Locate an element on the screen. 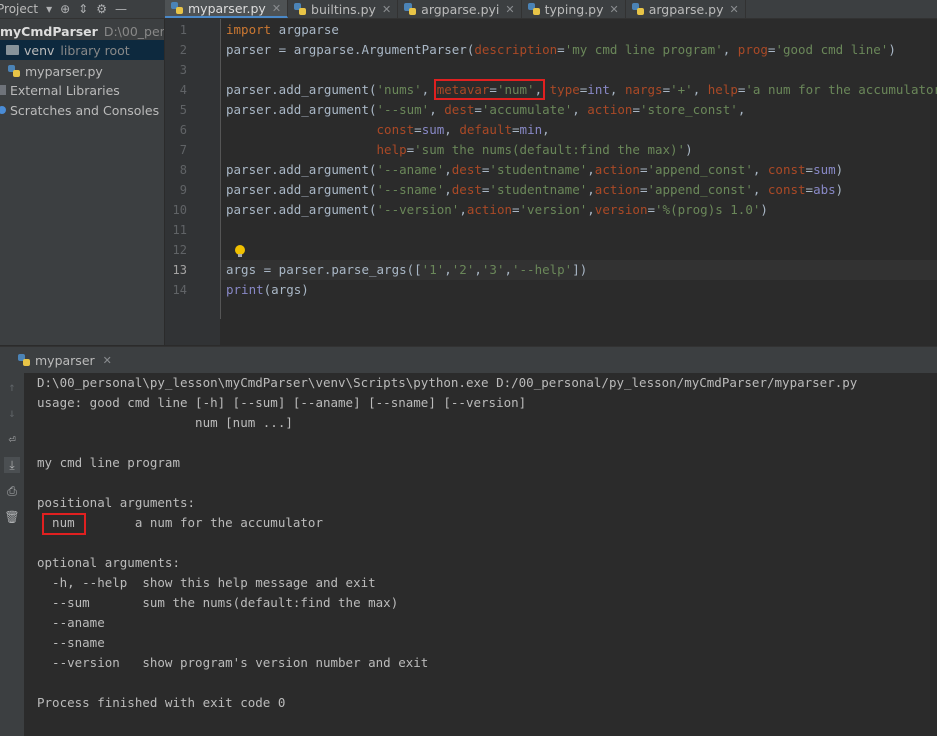 This screenshot has width=937, height=736. run-tab-label: myparser is located at coordinates (65, 360).